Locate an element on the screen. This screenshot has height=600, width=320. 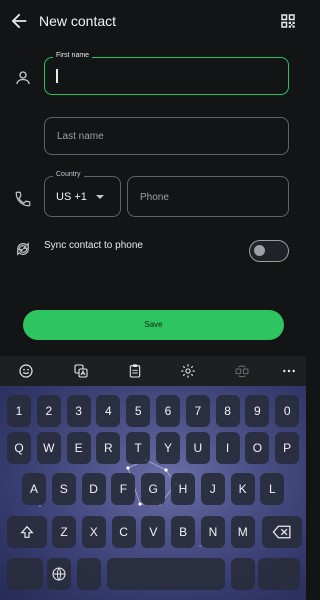
clipboard-icon is located at coordinates (135, 371).